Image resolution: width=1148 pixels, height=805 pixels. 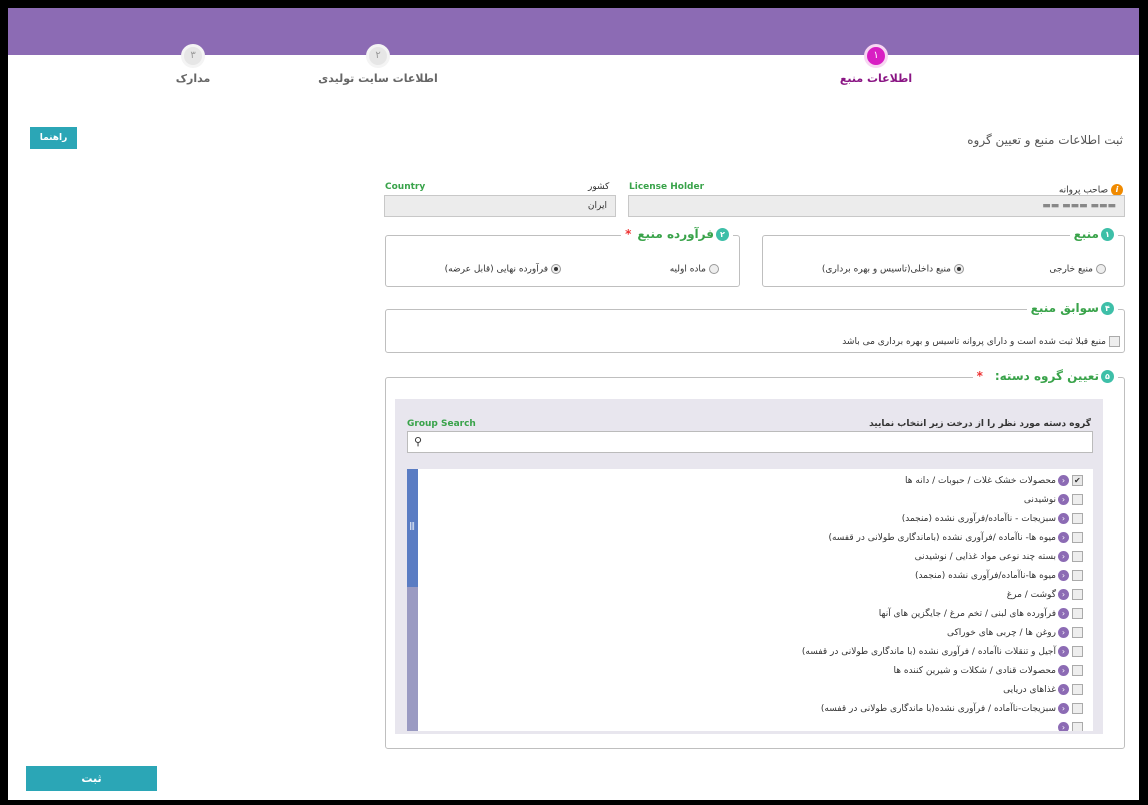 What do you see at coordinates (980, 481) in the screenshot?
I see `tree-item-label: محصولات خشک غلات / حبوبات / دانه ها` at bounding box center [980, 481].